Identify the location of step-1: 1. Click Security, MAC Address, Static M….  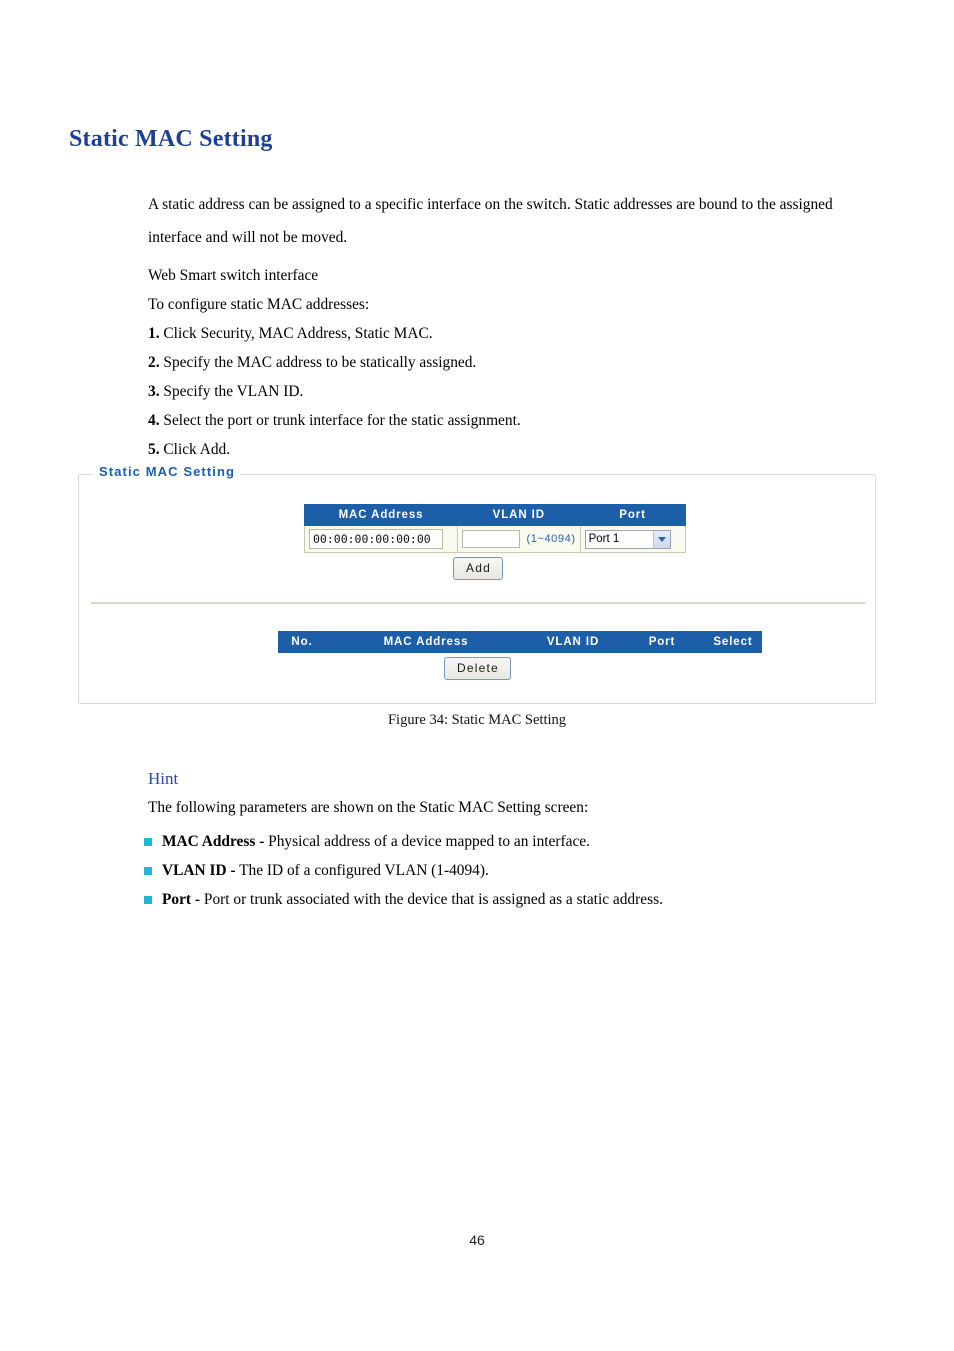
(498, 333).